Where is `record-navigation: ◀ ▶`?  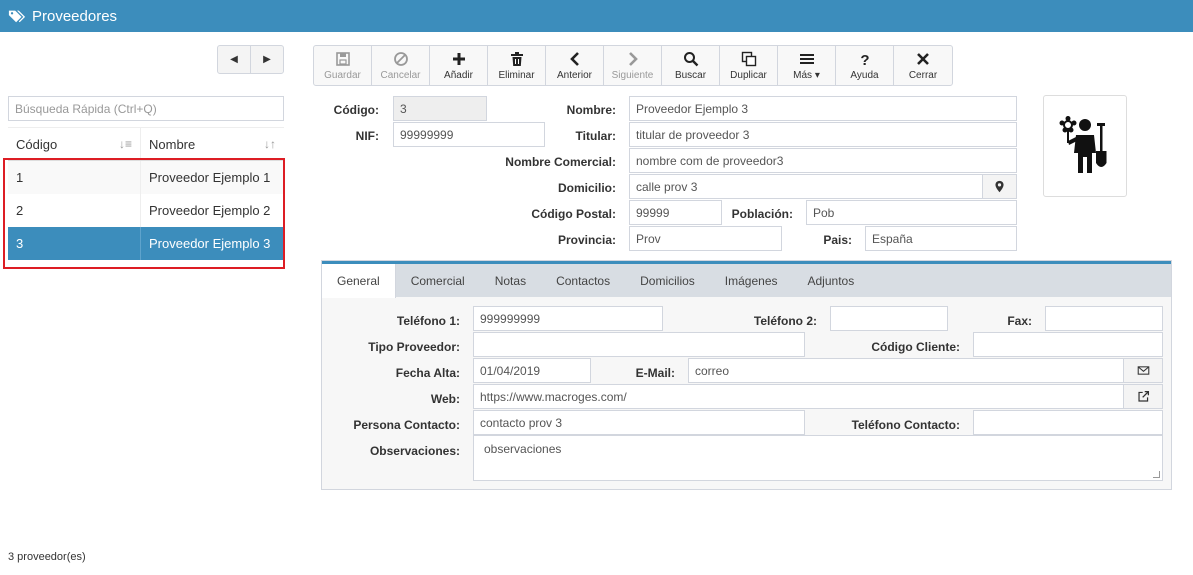
record-navigation: ◀ ▶ is located at coordinates (250, 59).